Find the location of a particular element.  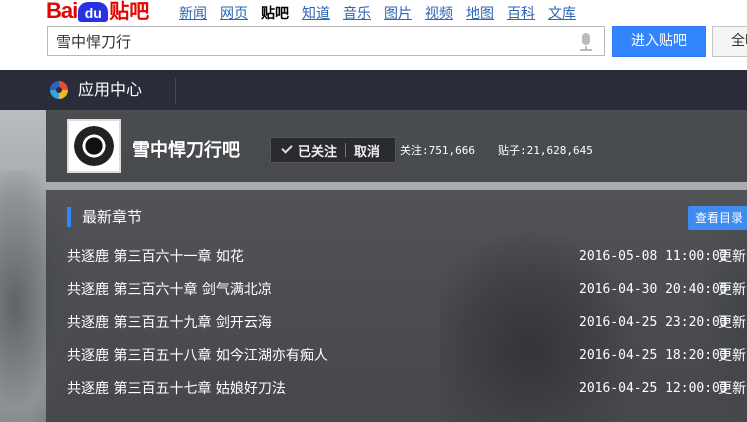

chapter-time: 2016-05-08 11:00:02 is located at coordinates (653, 256).